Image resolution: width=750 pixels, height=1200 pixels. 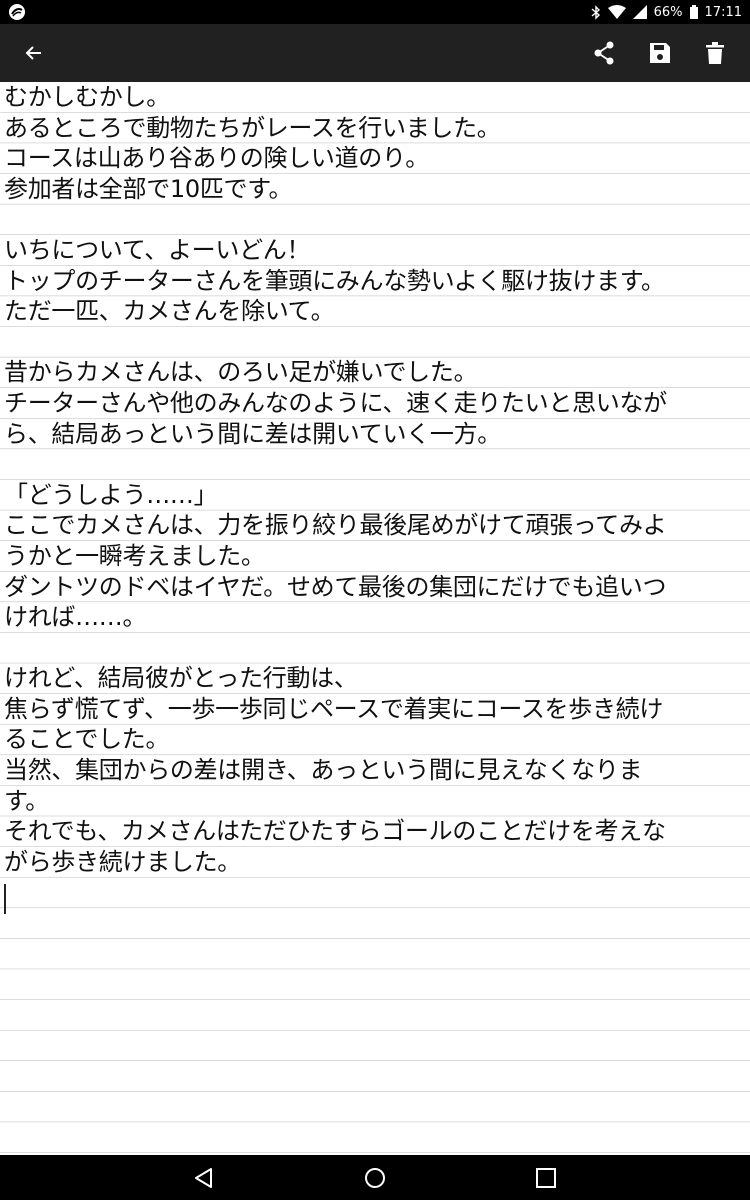 I want to click on navigation-bar, so click(x=375, y=1177).